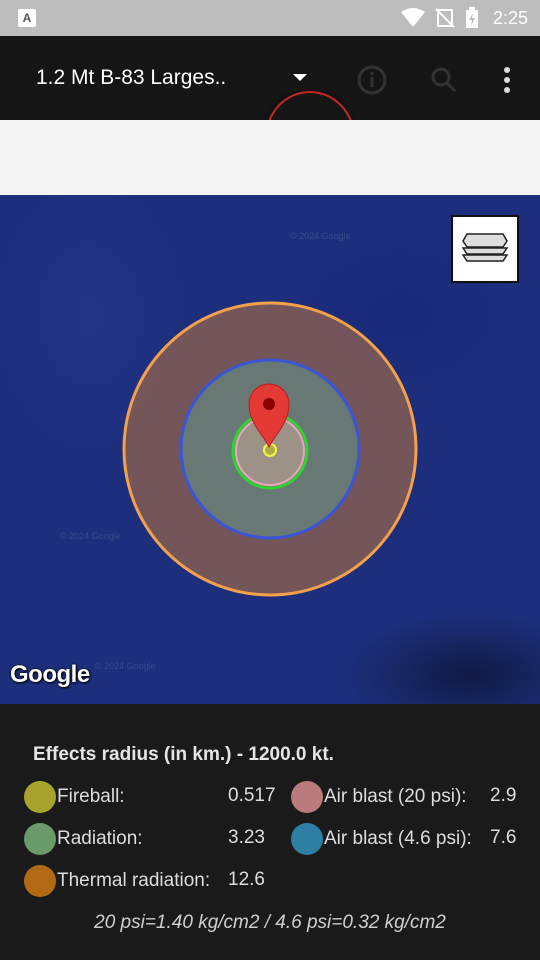 This screenshot has height=960, width=540. Describe the element at coordinates (183, 754) in the screenshot. I see `effects-heading: Effects radius (in km.) - 1200.0 kt.` at that location.